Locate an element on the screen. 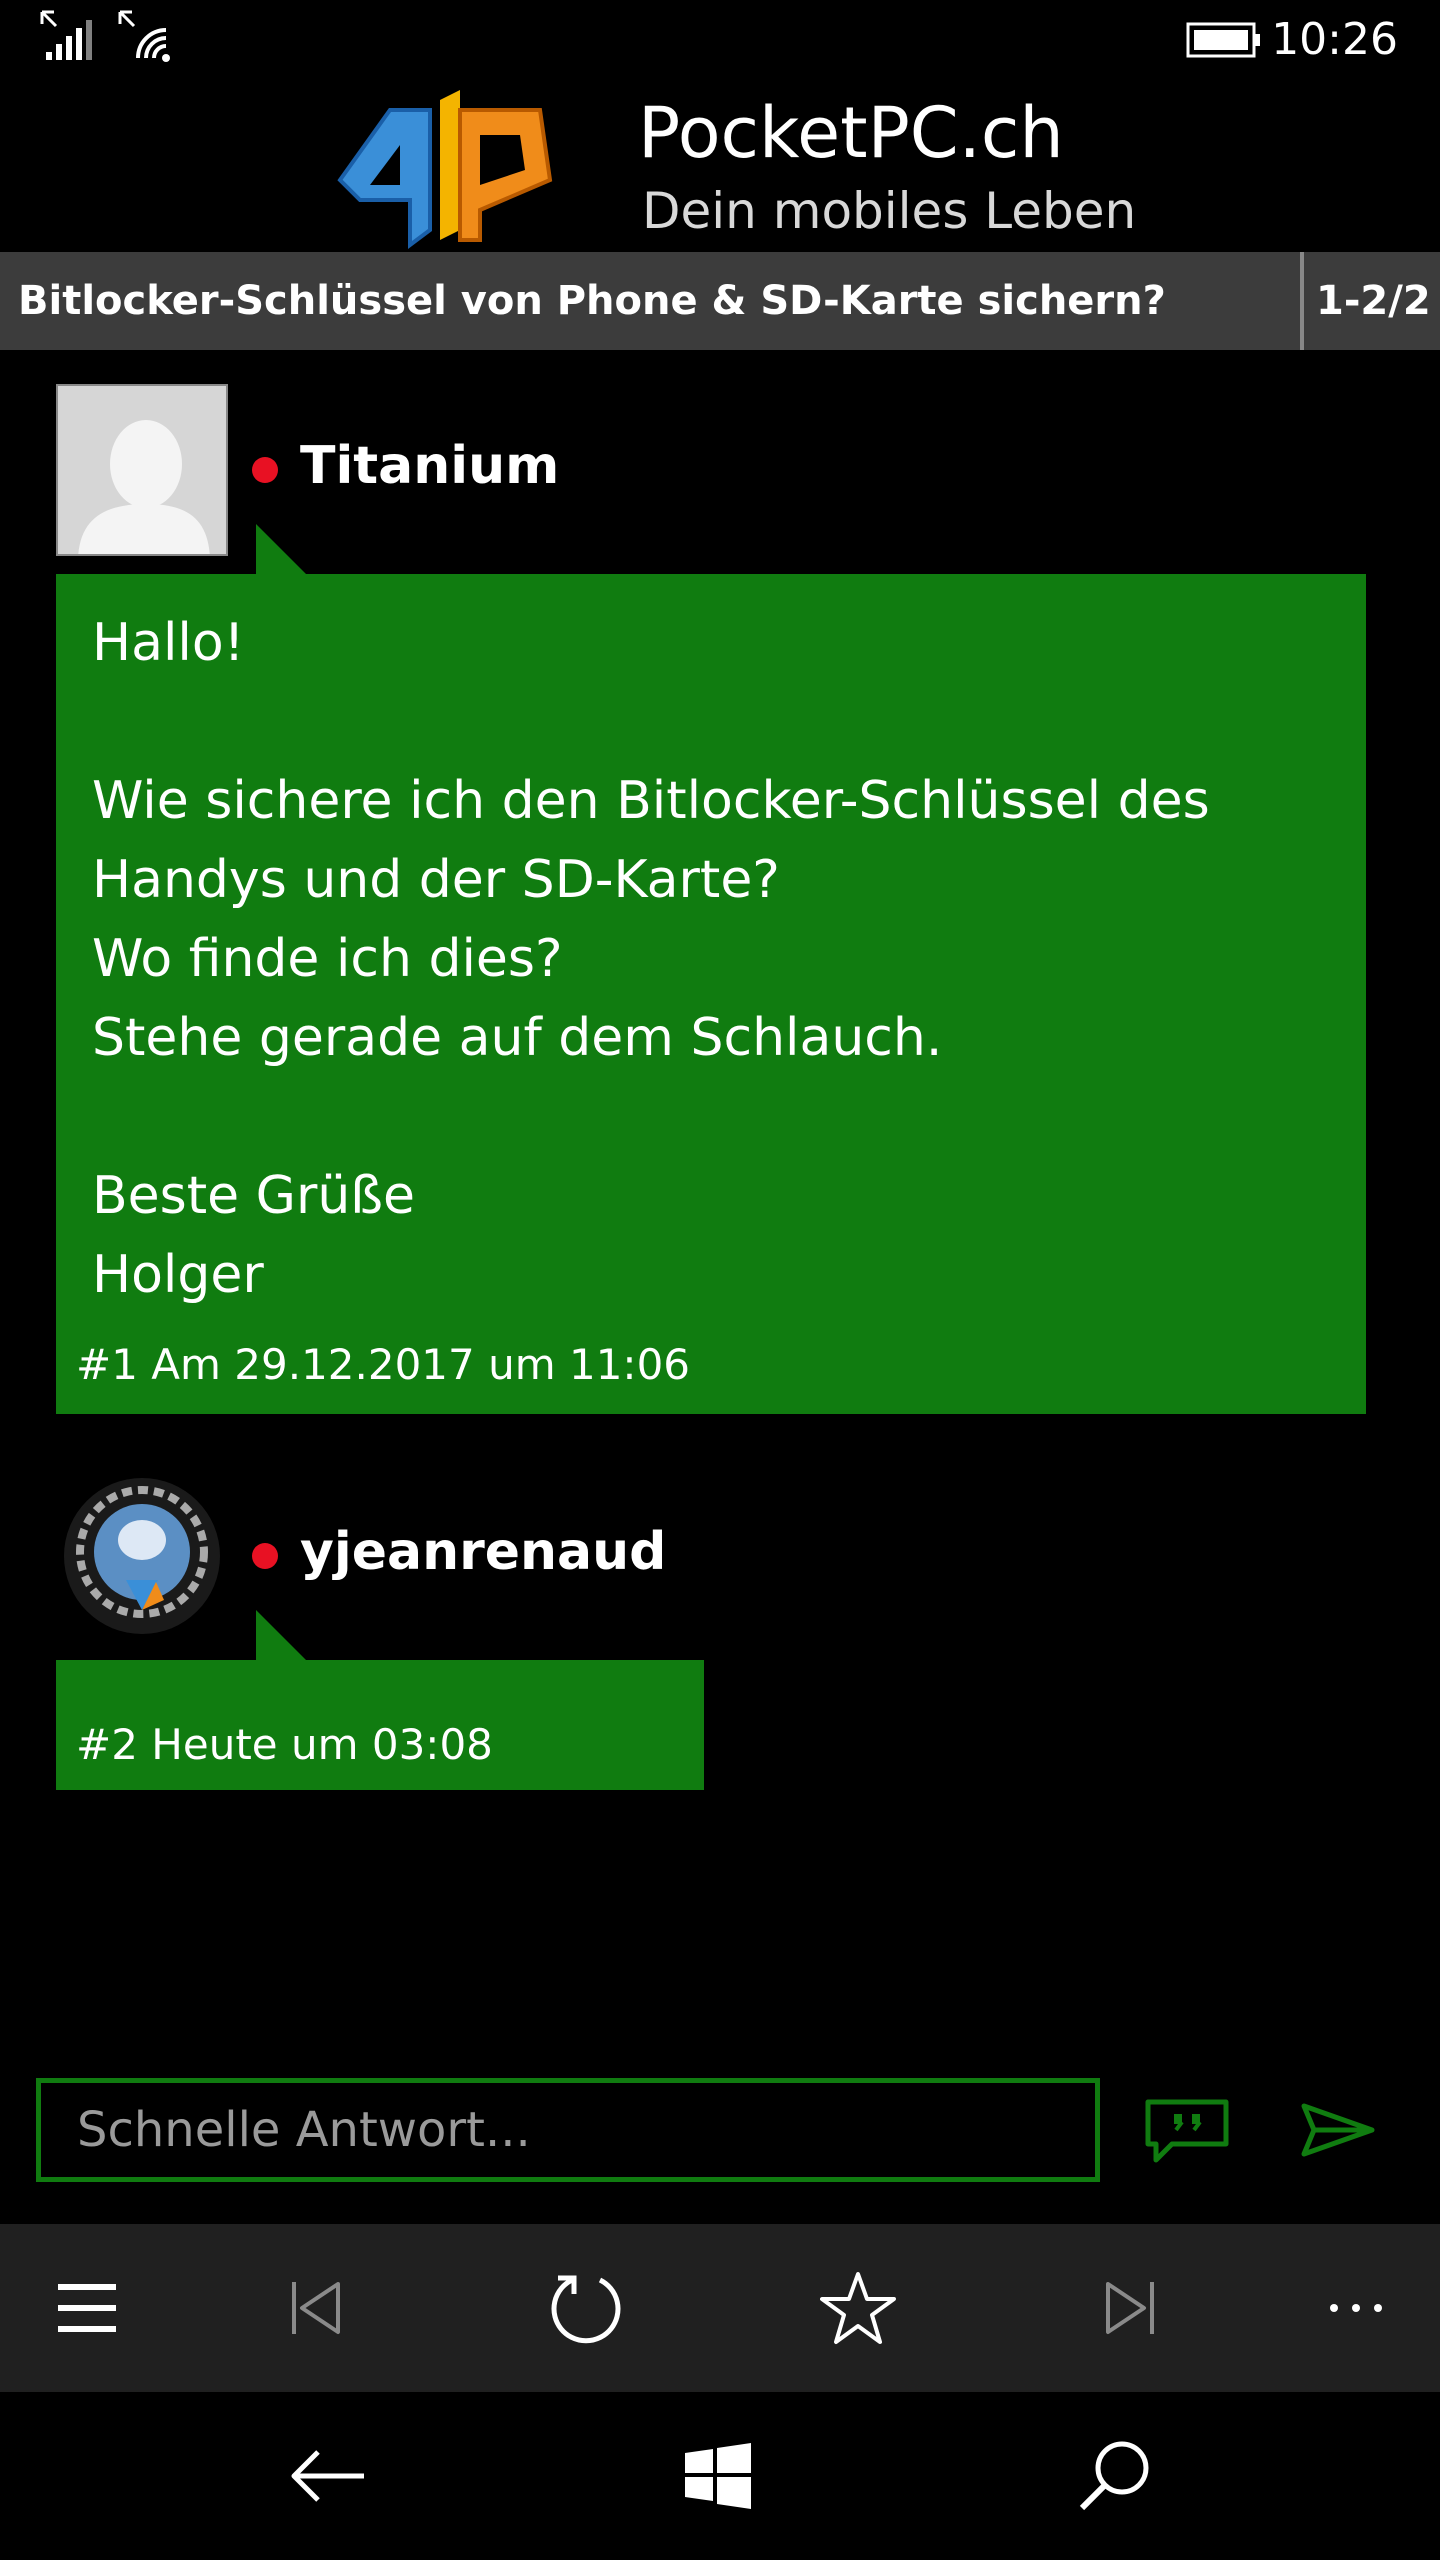 The width and height of the screenshot is (1440, 2560). post-meta: #1 Am 29.12.2017 um 11:06 is located at coordinates (383, 1364).